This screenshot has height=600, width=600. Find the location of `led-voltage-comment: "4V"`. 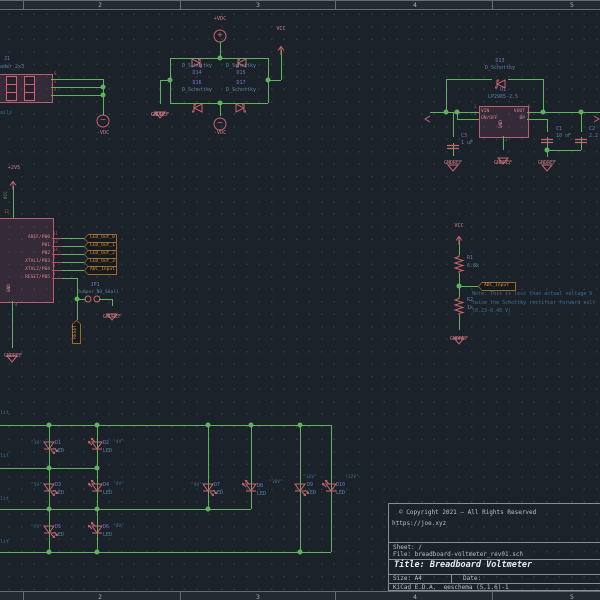

led-voltage-comment: "4V" is located at coordinates (118, 442).